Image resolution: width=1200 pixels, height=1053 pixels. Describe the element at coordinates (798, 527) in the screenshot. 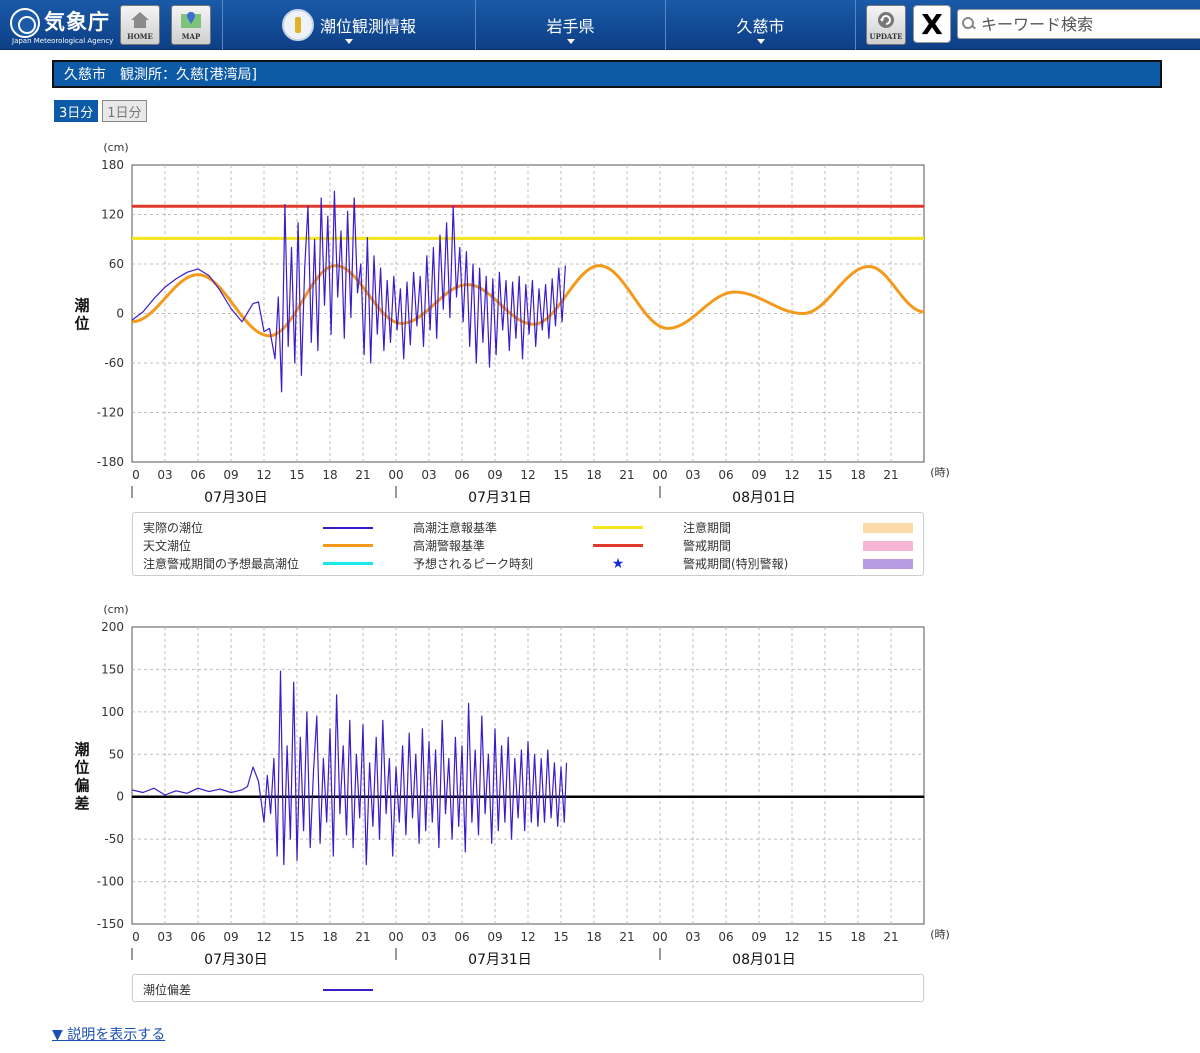

I see `legend-caution-period: 注意期間` at that location.